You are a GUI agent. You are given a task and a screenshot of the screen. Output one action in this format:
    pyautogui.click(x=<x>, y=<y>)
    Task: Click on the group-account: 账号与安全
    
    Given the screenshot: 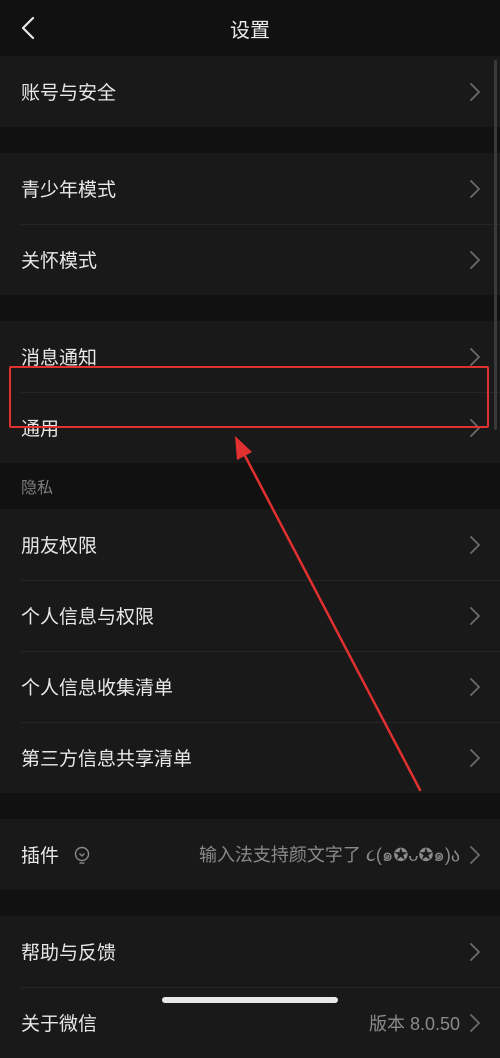 What is the action you would take?
    pyautogui.click(x=250, y=91)
    